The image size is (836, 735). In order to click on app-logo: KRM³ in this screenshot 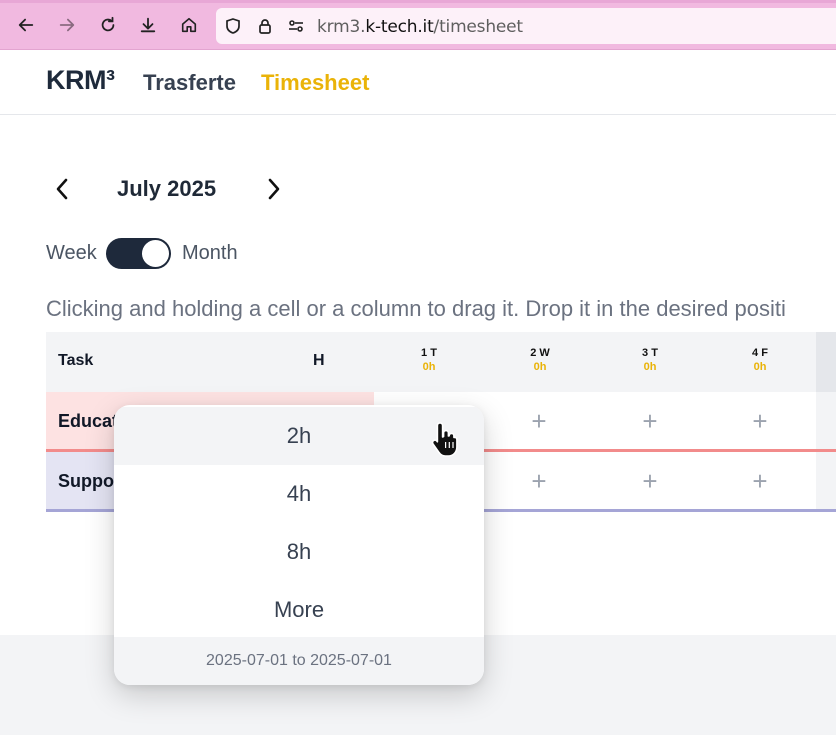, I will do `click(80, 80)`.